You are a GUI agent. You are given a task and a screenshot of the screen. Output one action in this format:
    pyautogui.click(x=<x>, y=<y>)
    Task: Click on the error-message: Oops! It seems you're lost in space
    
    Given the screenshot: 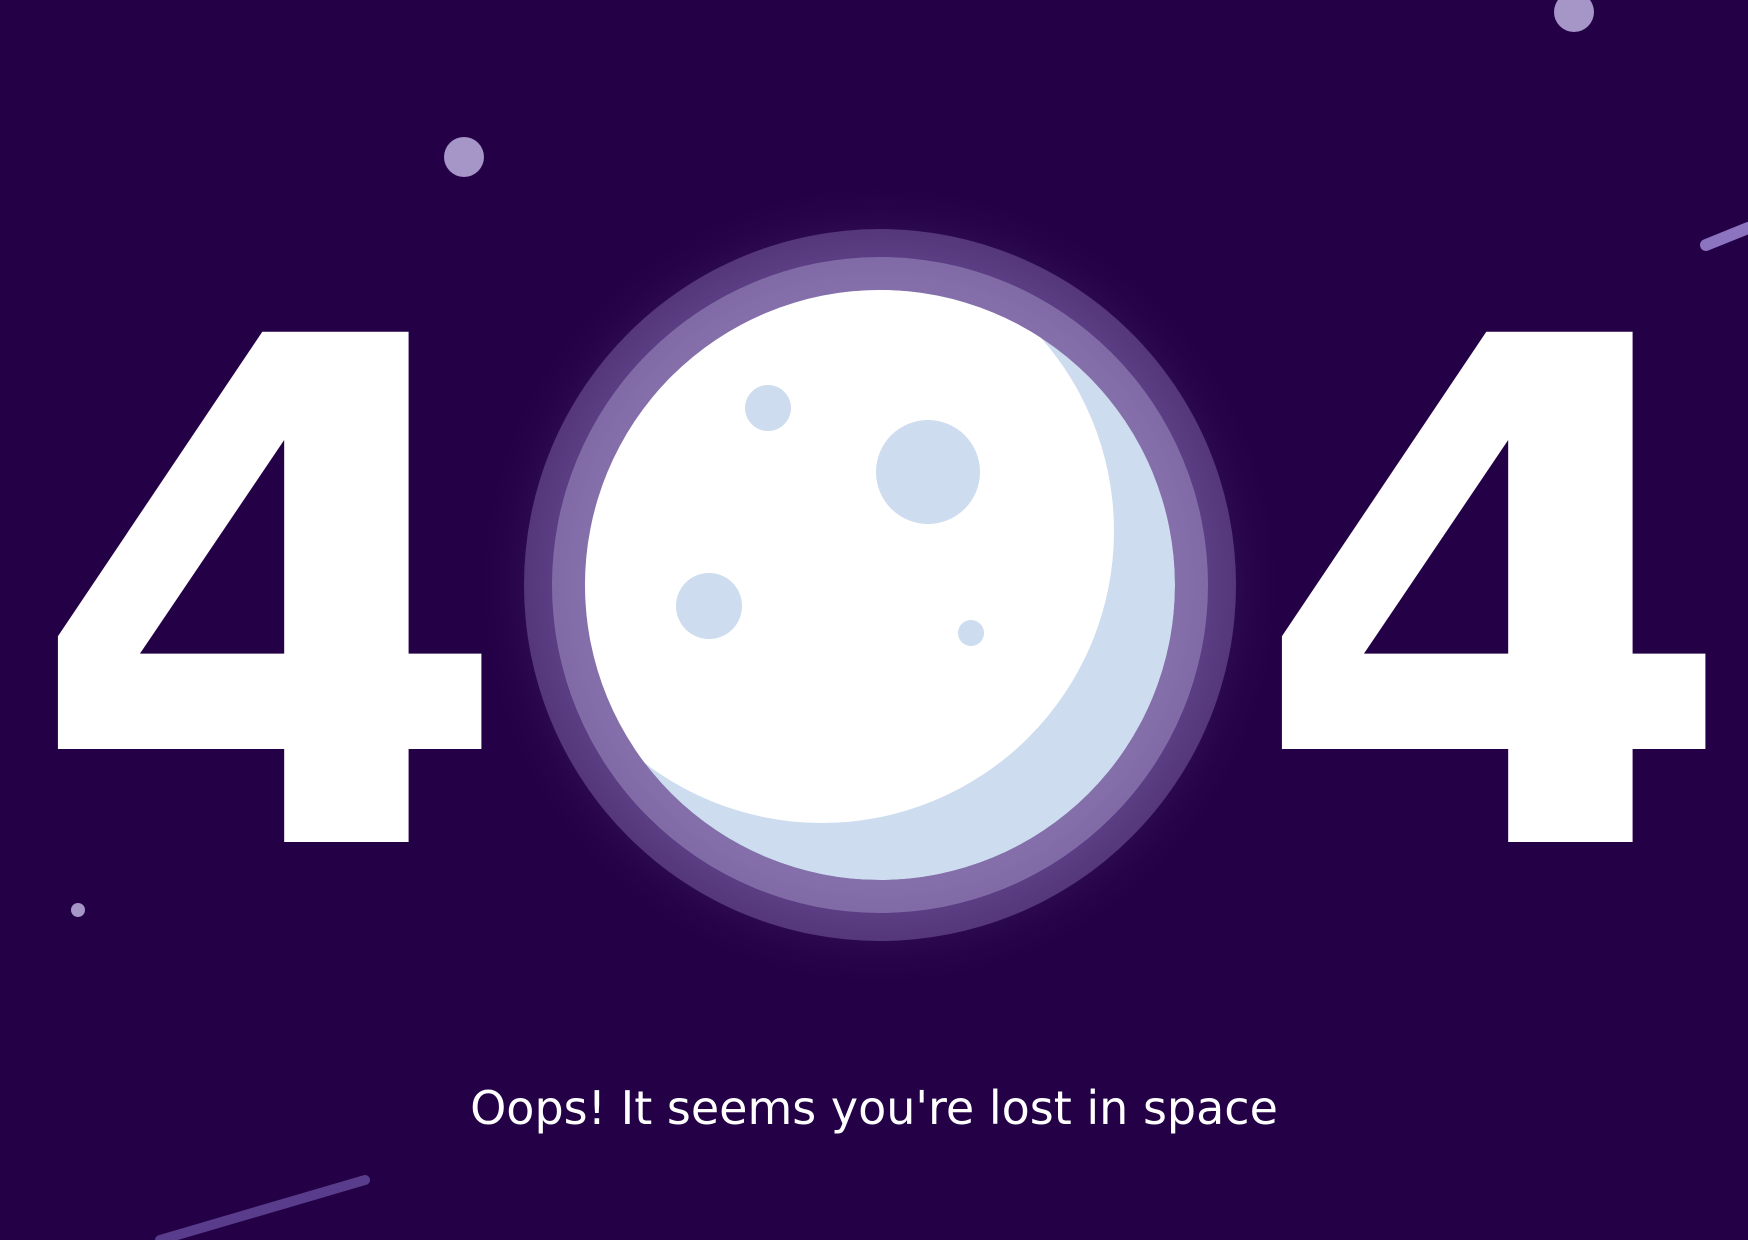 What is the action you would take?
    pyautogui.click(x=874, y=1108)
    